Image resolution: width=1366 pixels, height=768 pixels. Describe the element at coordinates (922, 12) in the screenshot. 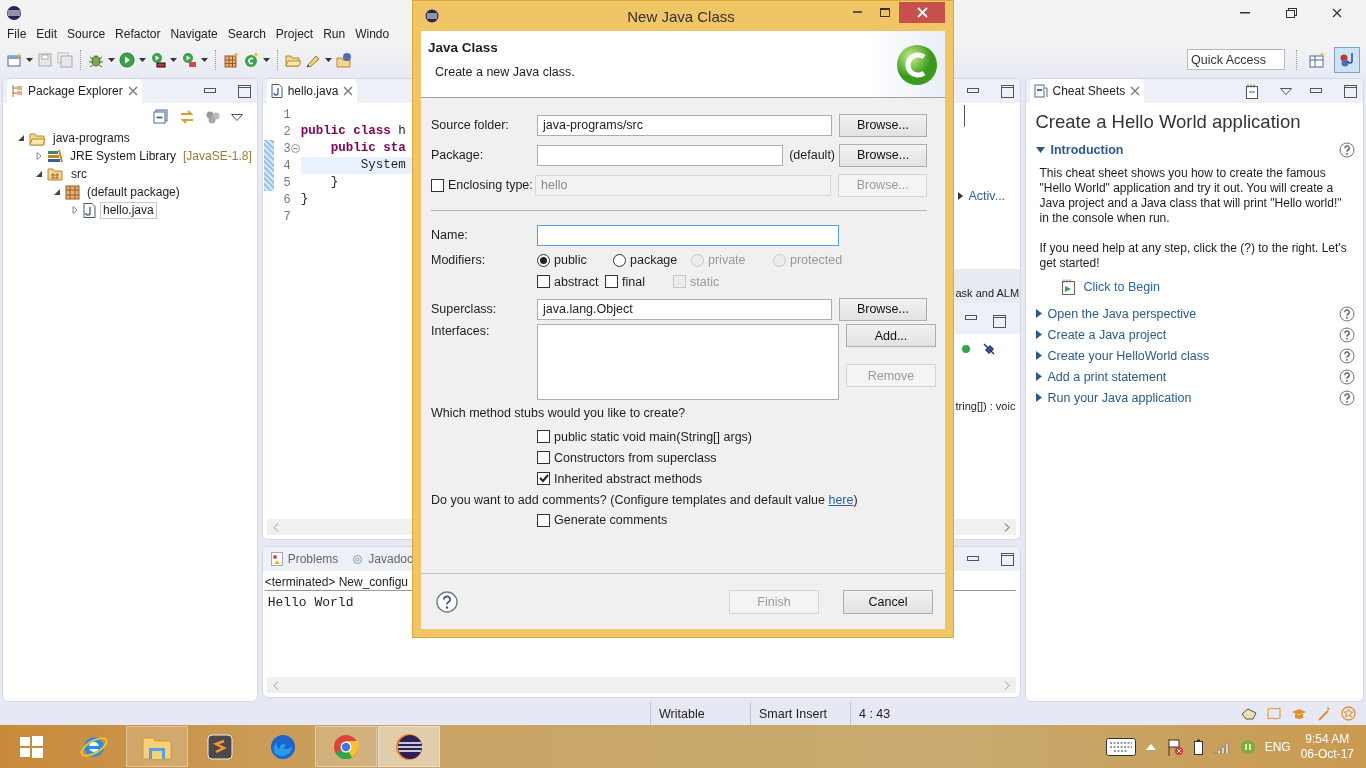

I see `close-button` at that location.